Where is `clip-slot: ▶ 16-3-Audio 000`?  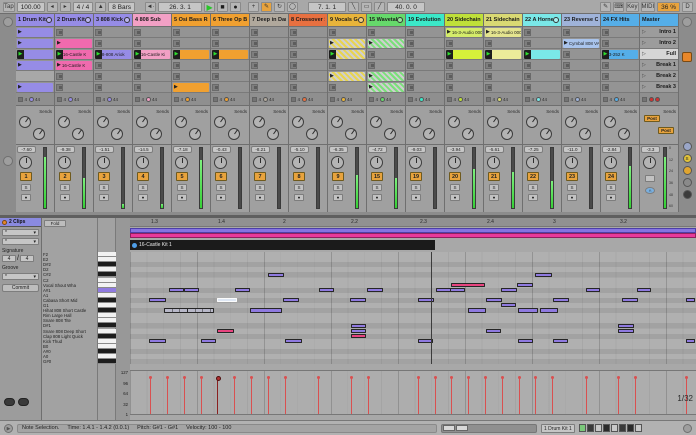
clip-slot: ▶ 16-3-Audio 000 is located at coordinates (503, 32).